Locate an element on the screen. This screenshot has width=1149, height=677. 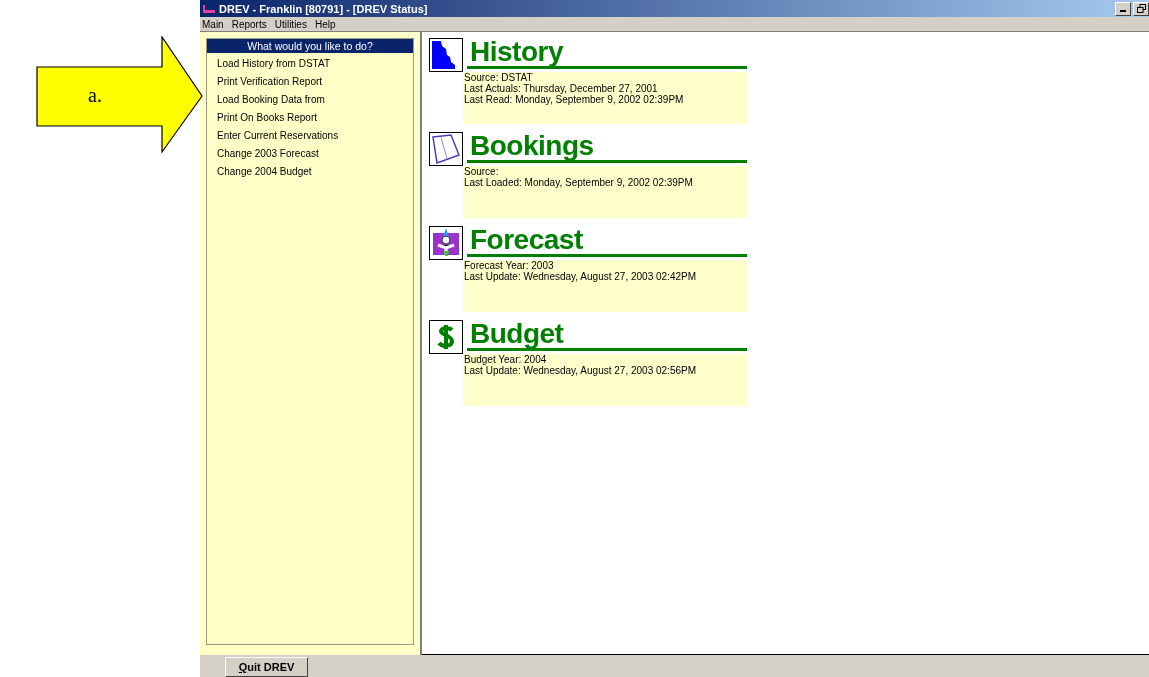
window-title: DREV - Franklin [80791] - [DREV Status] is located at coordinates (324, 8).